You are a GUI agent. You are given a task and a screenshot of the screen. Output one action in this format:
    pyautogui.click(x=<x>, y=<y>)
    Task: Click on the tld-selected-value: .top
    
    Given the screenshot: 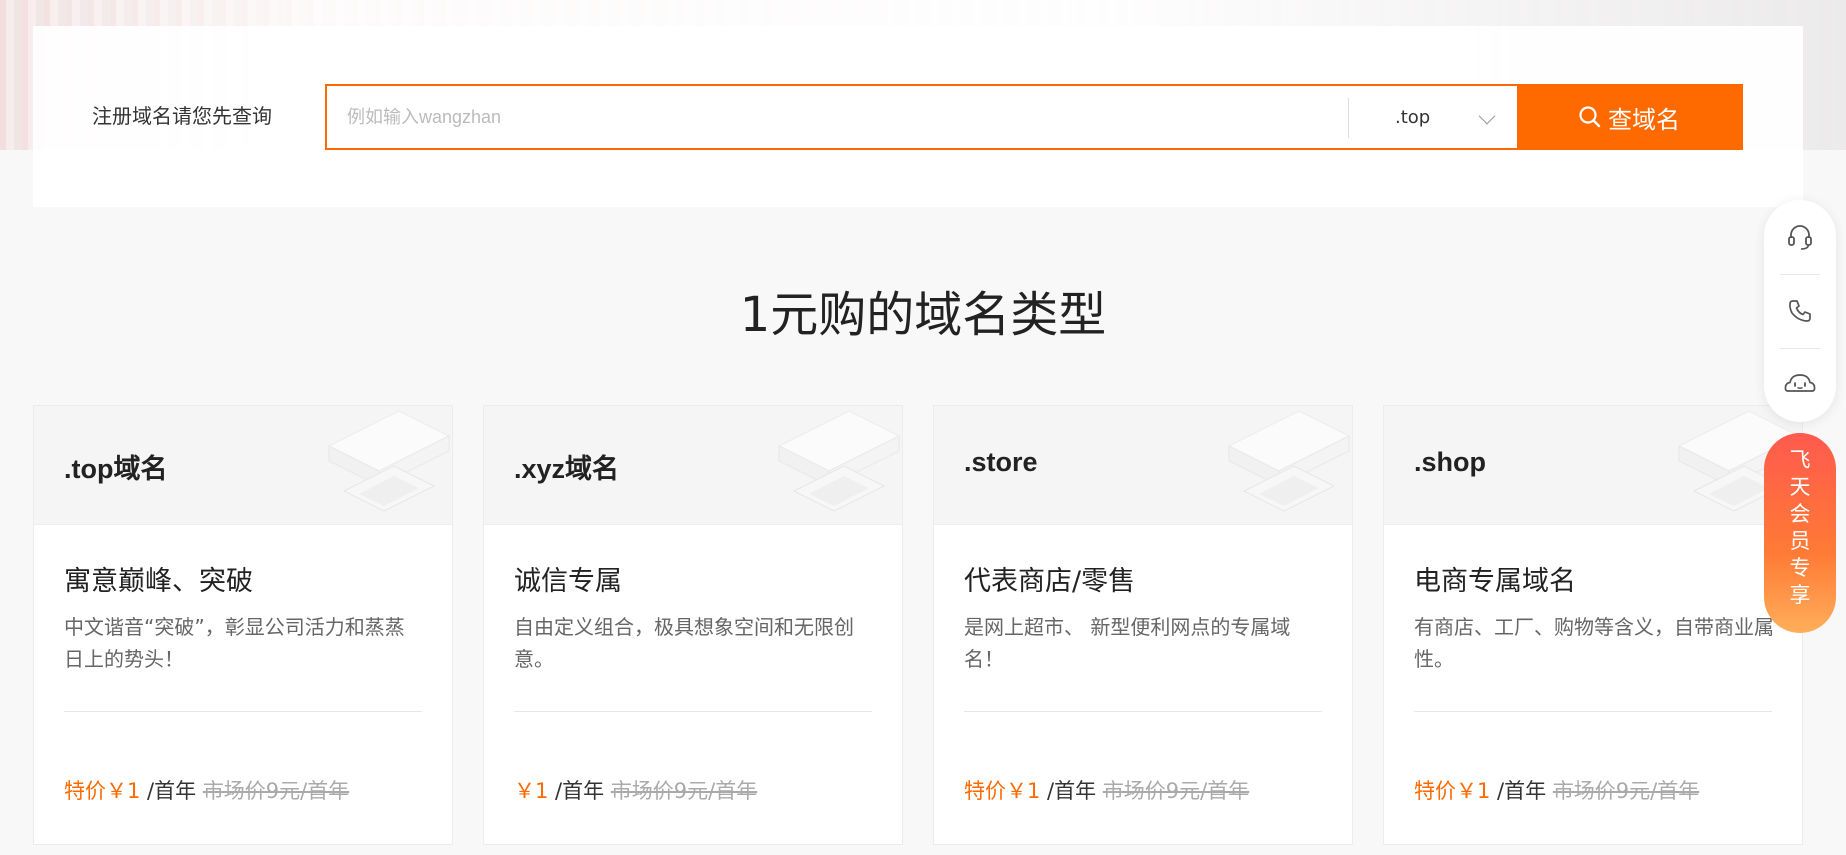 What is the action you would take?
    pyautogui.click(x=1413, y=117)
    